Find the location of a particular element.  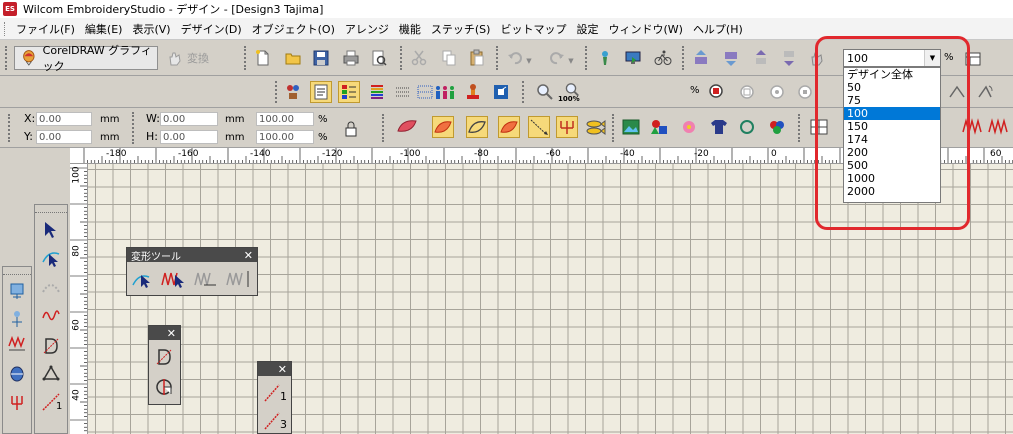

scale-height-field is located at coordinates (285, 137).